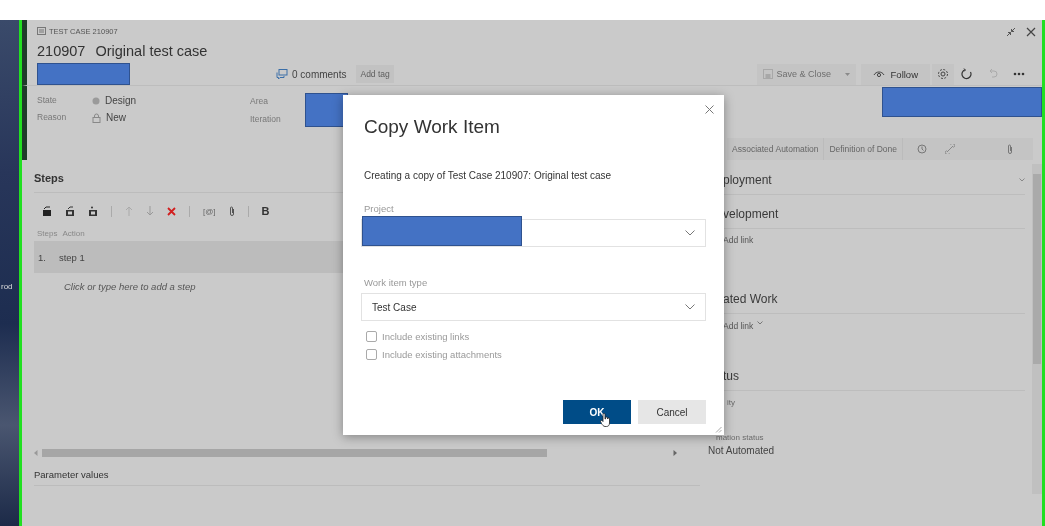 This screenshot has height=526, width=1045. Describe the element at coordinates (282, 74) in the screenshot. I see `comments-icon` at that location.